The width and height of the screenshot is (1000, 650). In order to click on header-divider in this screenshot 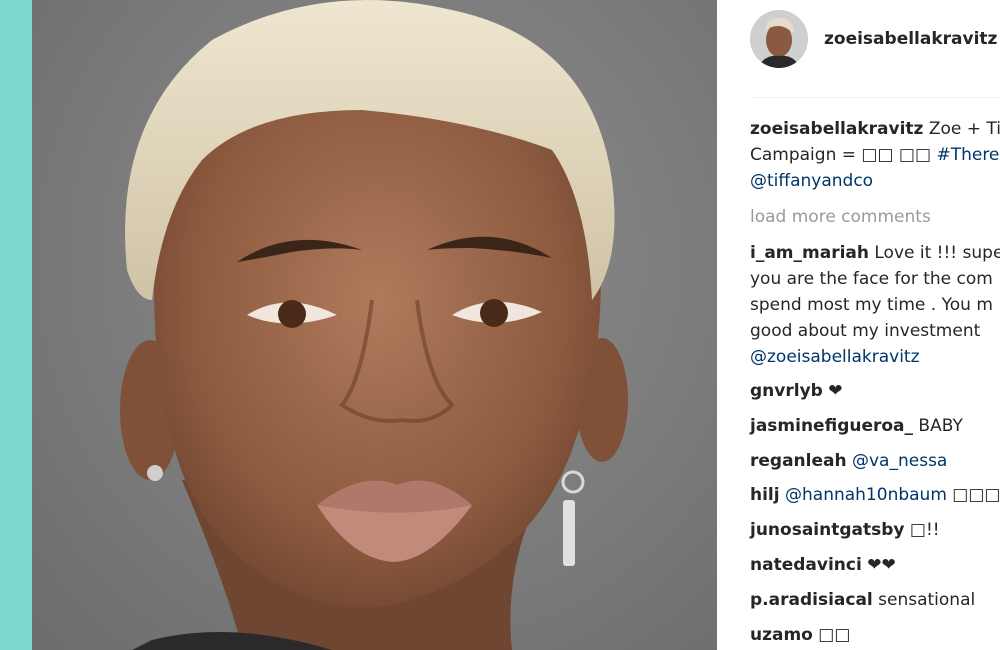, I will do `click(875, 97)`.